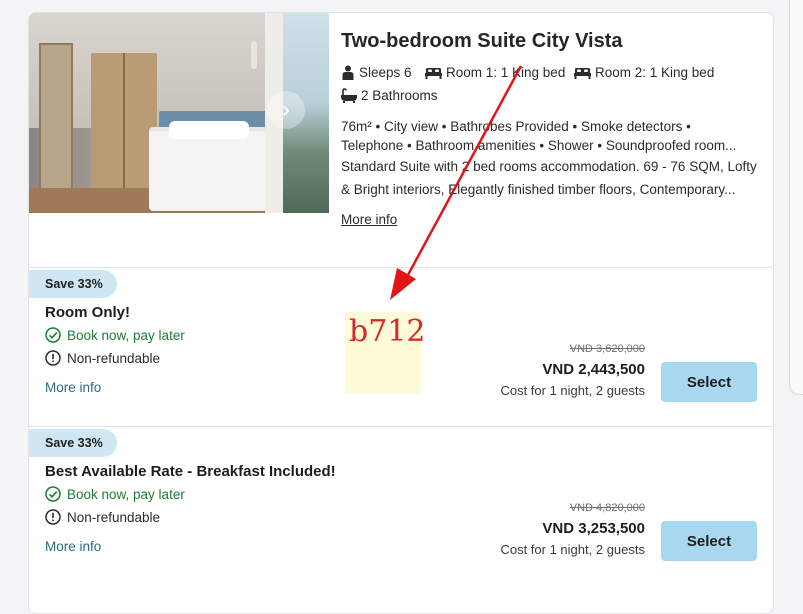 This screenshot has height=614, width=803. What do you see at coordinates (456, 182) in the screenshot?
I see `annotation-arrow` at bounding box center [456, 182].